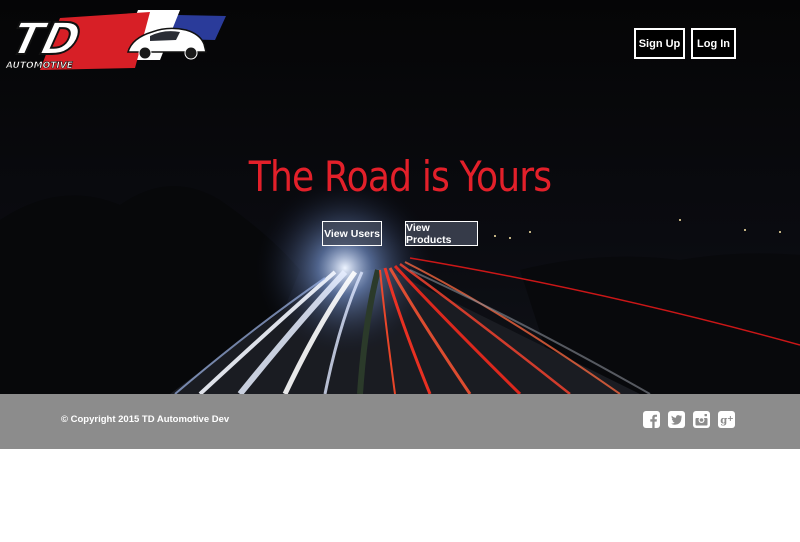  What do you see at coordinates (676, 419) in the screenshot?
I see `twitter-icon` at bounding box center [676, 419].